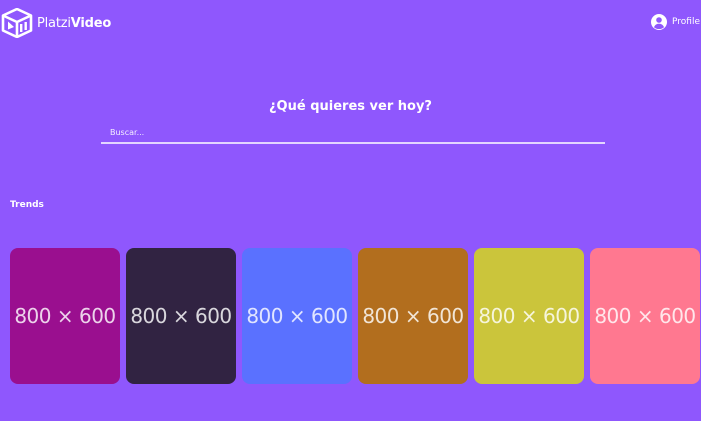  I want to click on logo: PlatziVideo, so click(56, 23).